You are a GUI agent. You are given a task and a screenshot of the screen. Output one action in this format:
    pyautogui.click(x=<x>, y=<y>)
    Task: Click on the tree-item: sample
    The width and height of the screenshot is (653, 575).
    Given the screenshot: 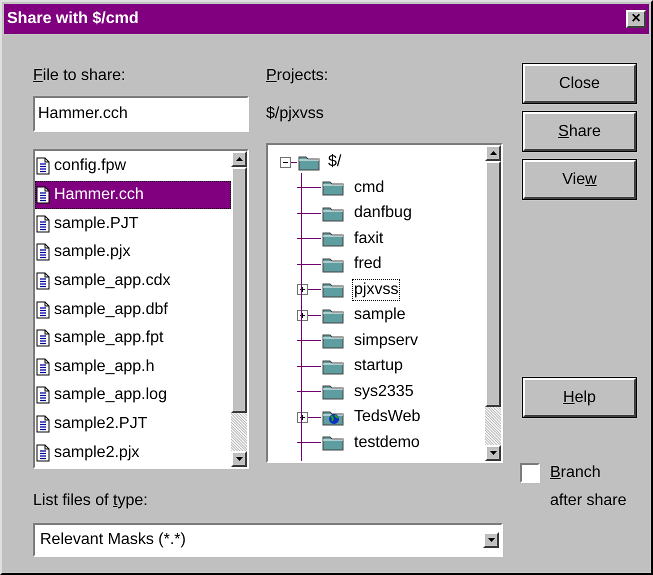 What is the action you would take?
    pyautogui.click(x=380, y=315)
    